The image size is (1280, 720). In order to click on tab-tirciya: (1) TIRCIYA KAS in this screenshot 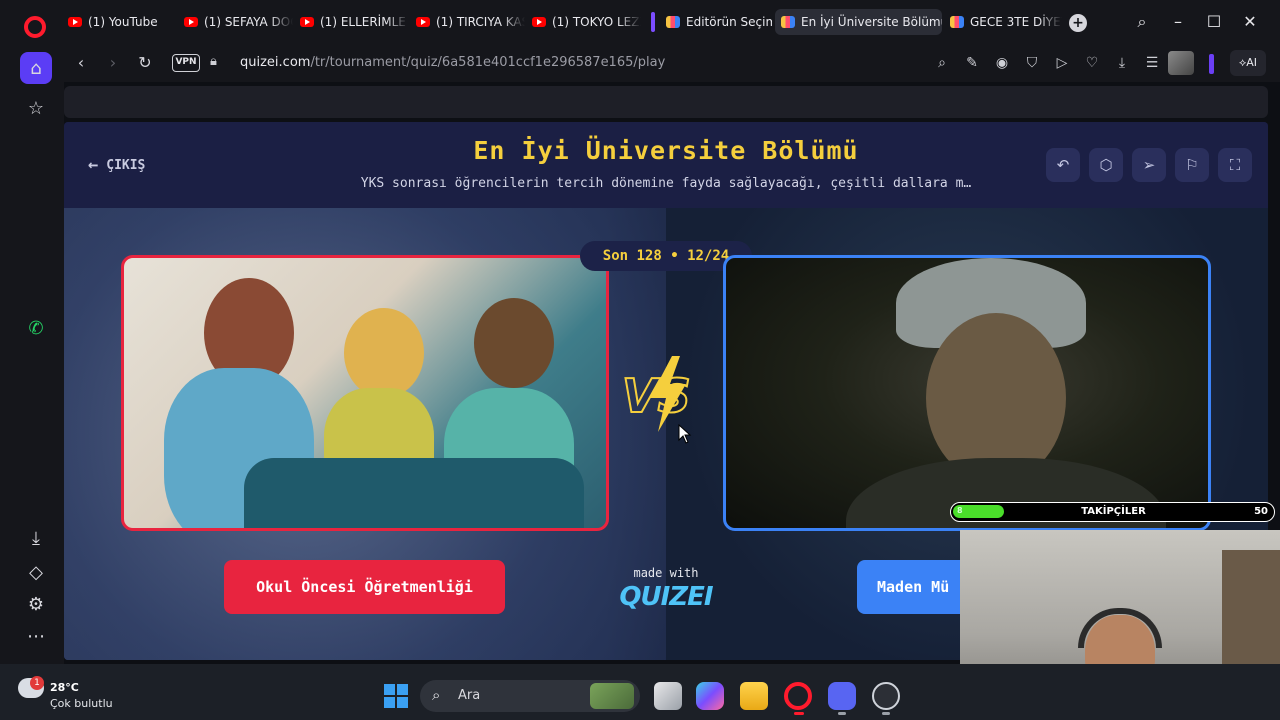, I will do `click(467, 22)`.